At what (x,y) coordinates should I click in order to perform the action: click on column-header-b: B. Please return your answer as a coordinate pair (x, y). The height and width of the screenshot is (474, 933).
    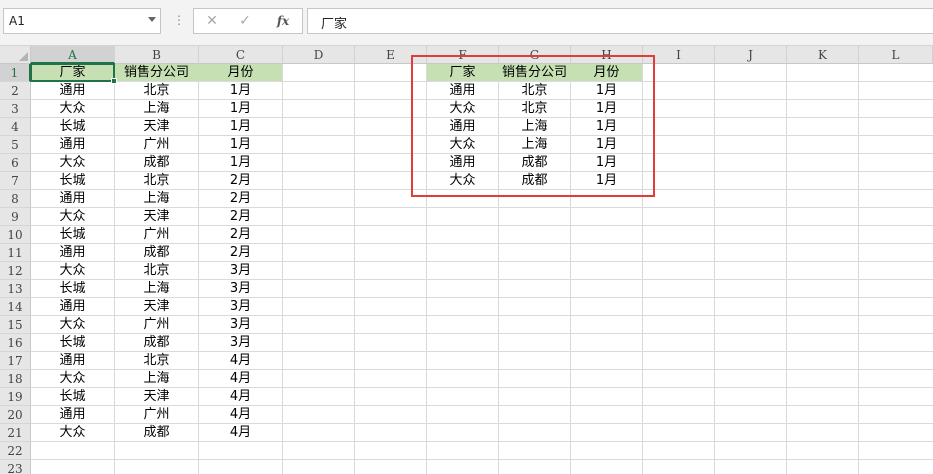
    Looking at the image, I should click on (157, 55).